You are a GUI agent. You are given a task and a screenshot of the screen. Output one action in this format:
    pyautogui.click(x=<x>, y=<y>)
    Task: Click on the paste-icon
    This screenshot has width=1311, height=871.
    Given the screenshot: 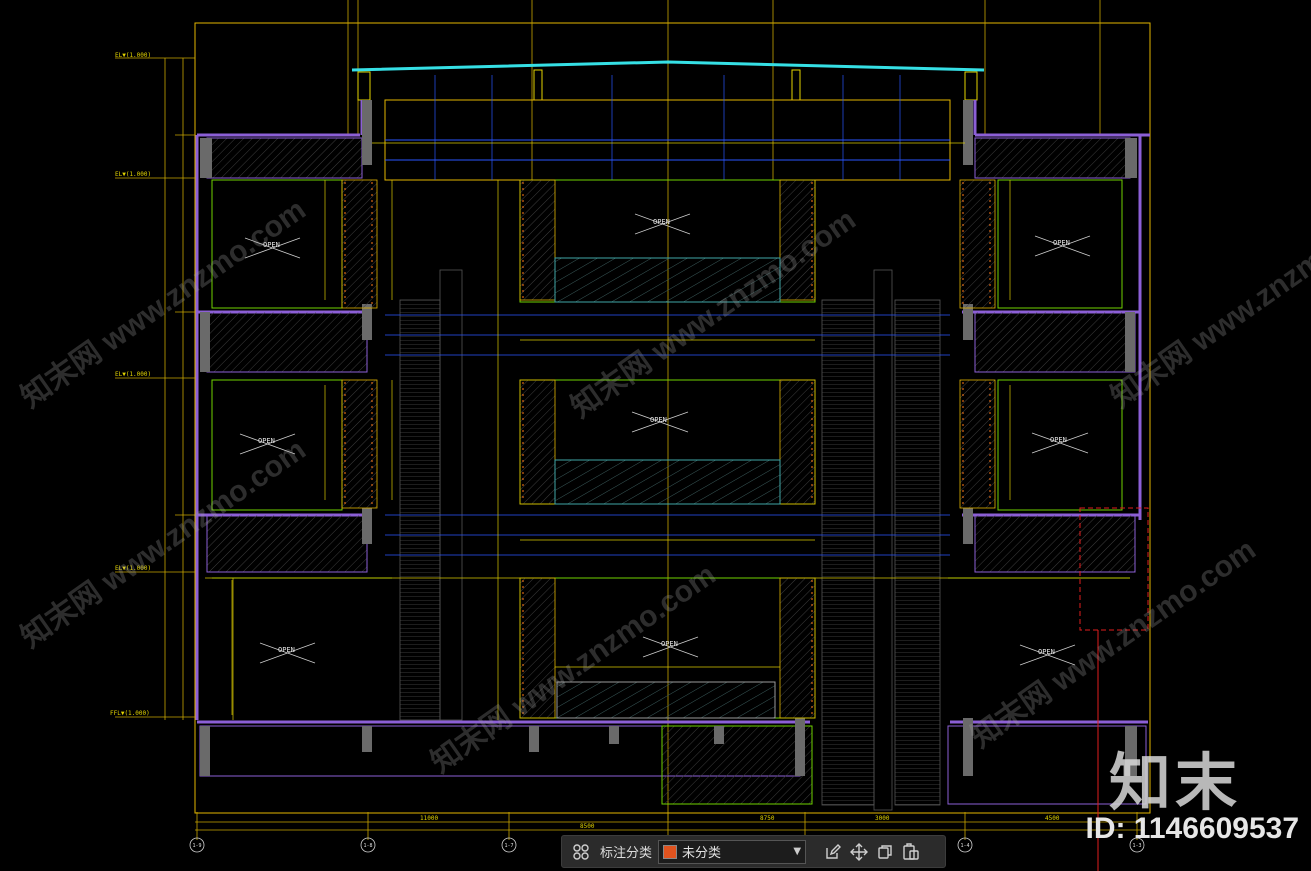 What is the action you would take?
    pyautogui.click(x=911, y=852)
    